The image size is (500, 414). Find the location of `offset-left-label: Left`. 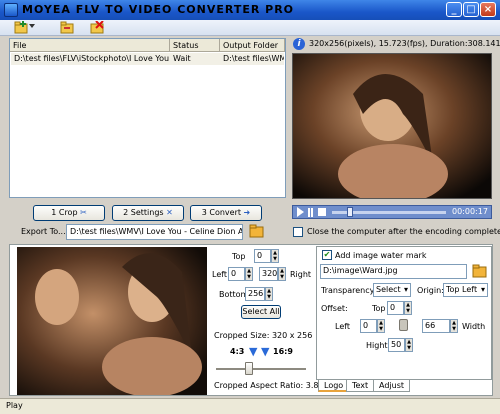

offset-left-label: Left is located at coordinates (343, 326).